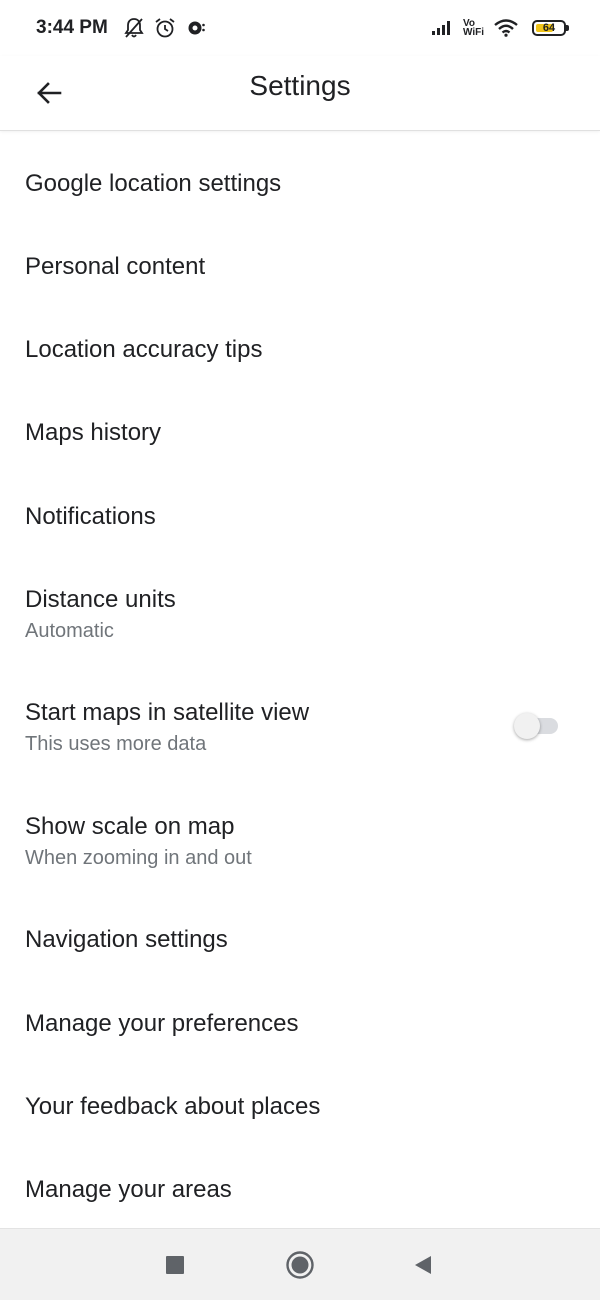 Image resolution: width=600 pixels, height=1300 pixels. Describe the element at coordinates (115, 266) in the screenshot. I see `setting-title: Personal content` at that location.